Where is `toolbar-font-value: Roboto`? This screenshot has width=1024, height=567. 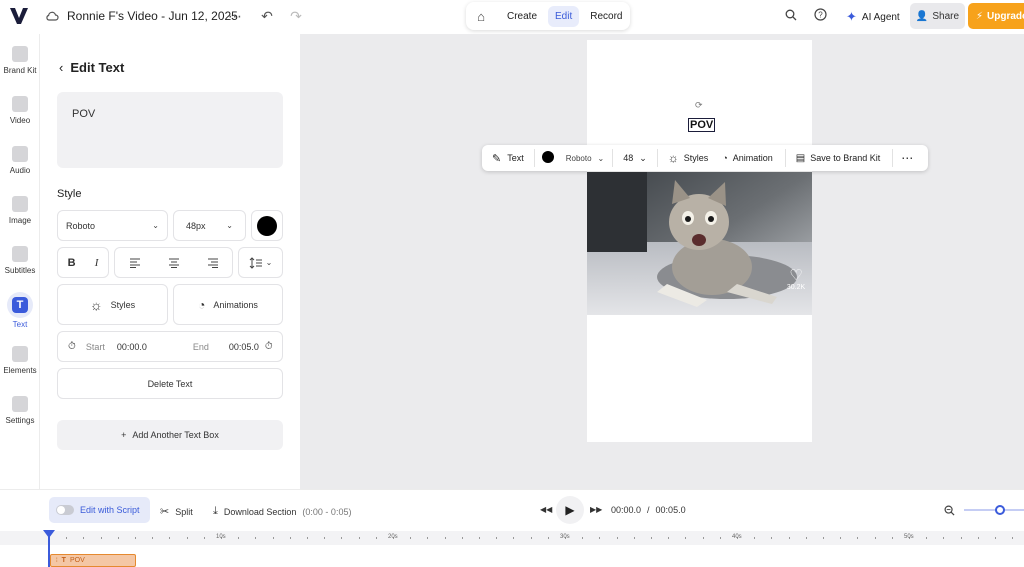
toolbar-font-value: Roboto is located at coordinates (578, 158).